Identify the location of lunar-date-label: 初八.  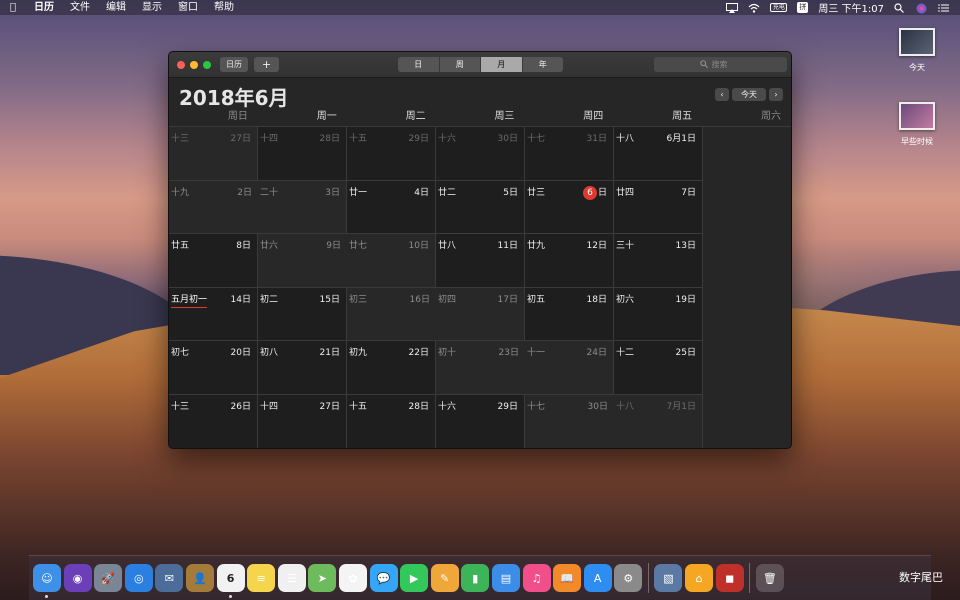
(269, 353).